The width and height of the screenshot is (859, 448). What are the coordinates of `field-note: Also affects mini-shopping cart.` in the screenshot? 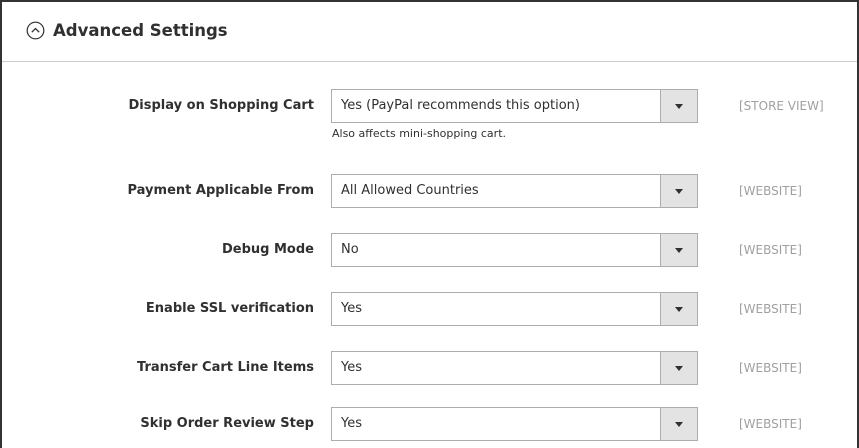 It's located at (419, 133).